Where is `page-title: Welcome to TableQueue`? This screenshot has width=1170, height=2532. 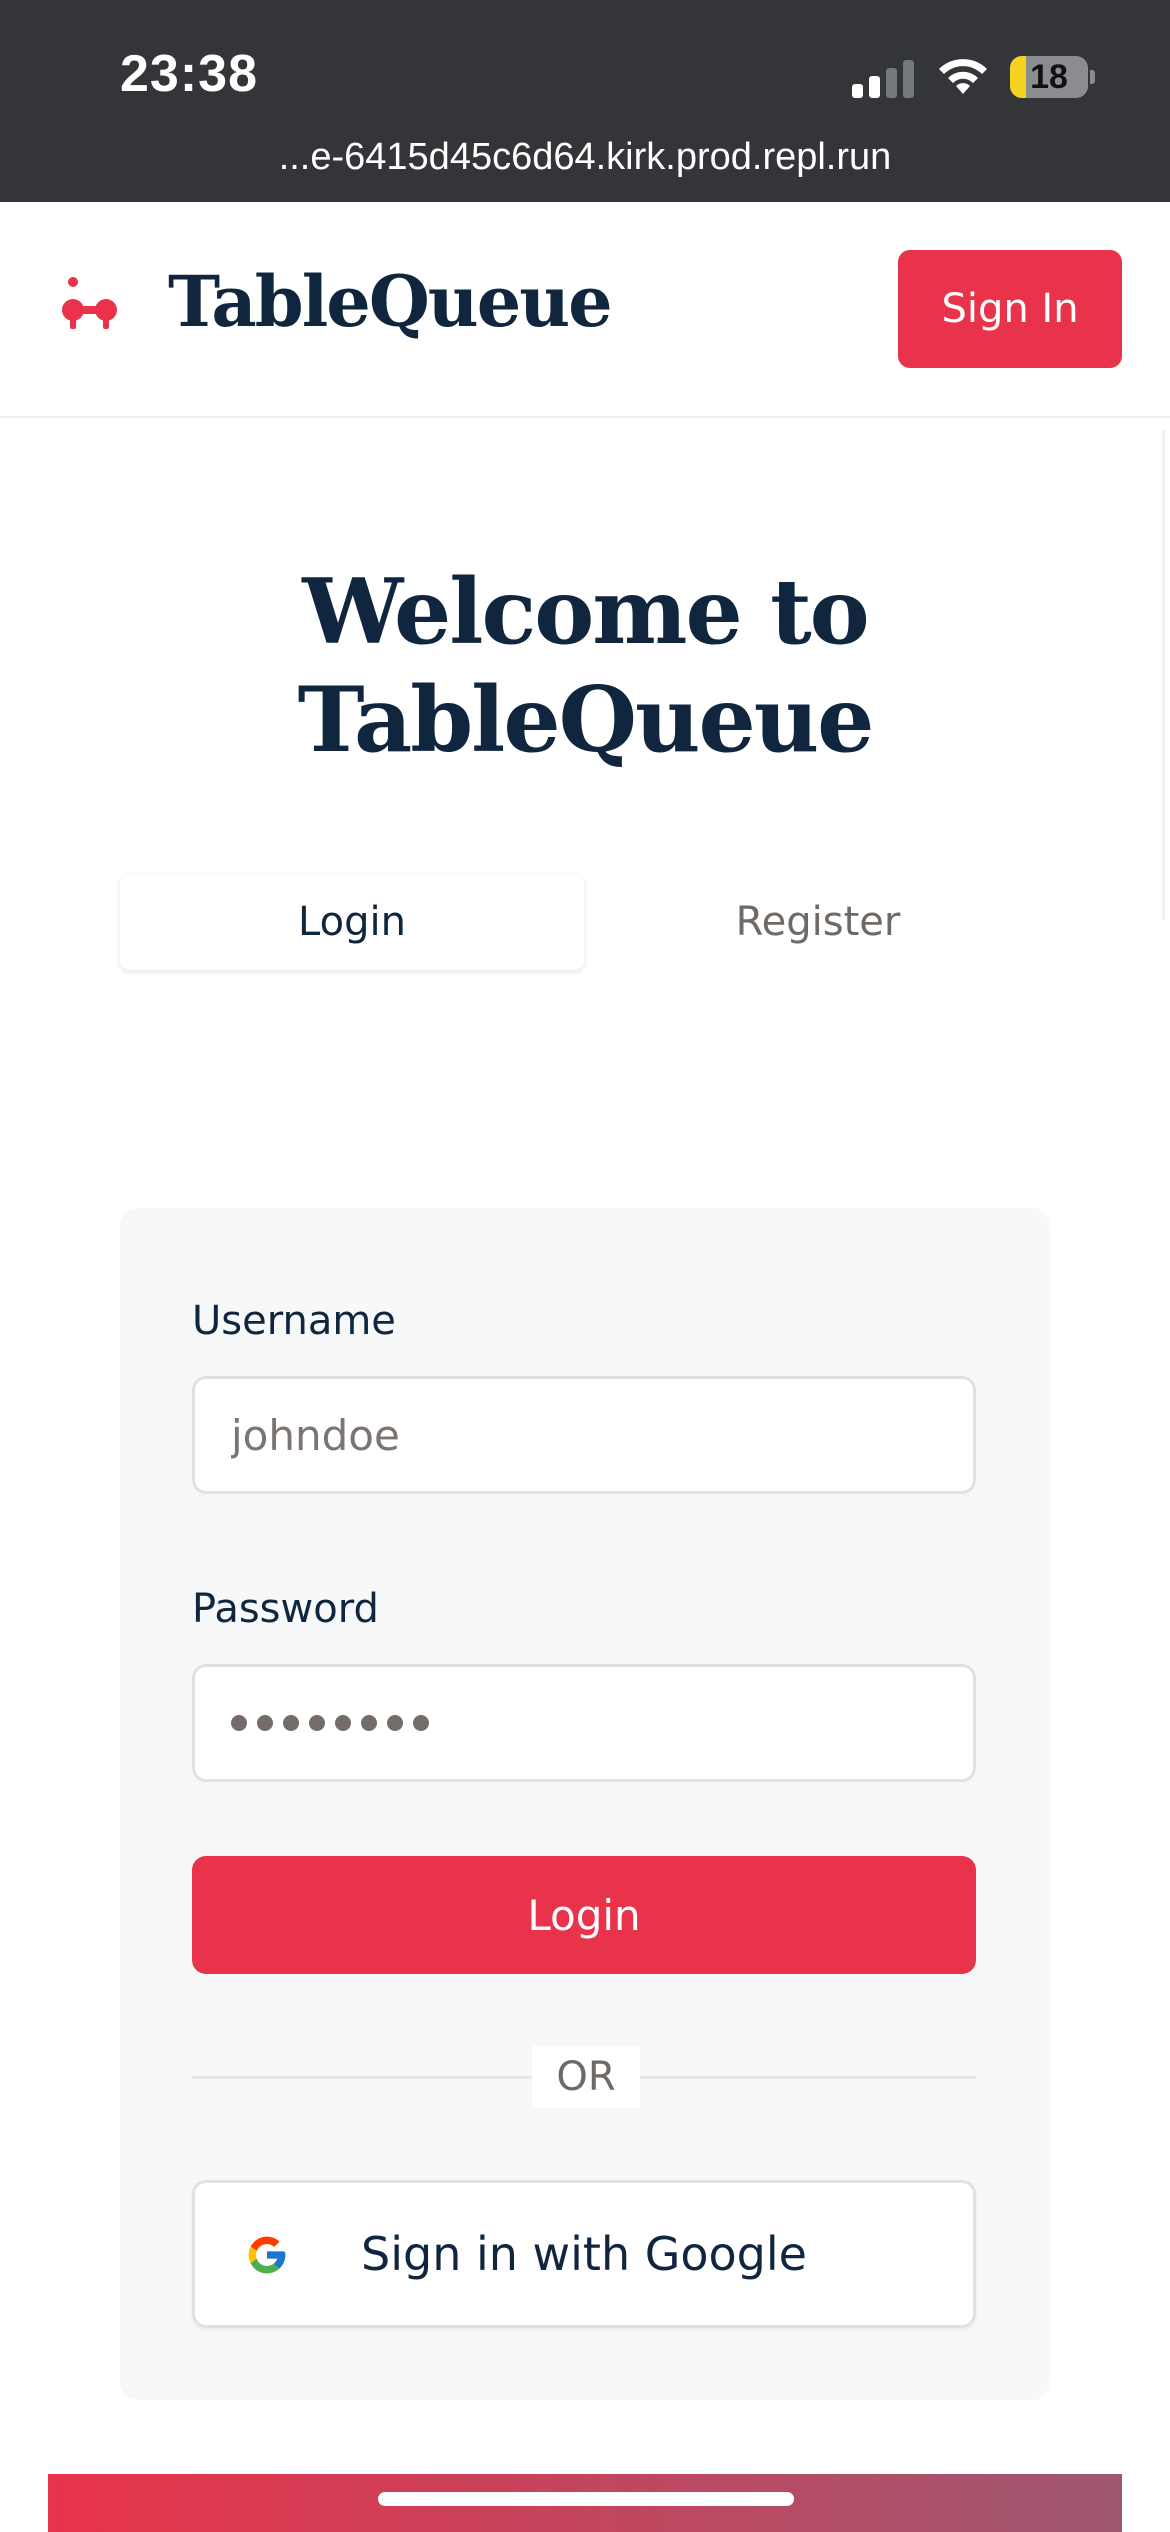 page-title: Welcome to TableQueue is located at coordinates (585, 666).